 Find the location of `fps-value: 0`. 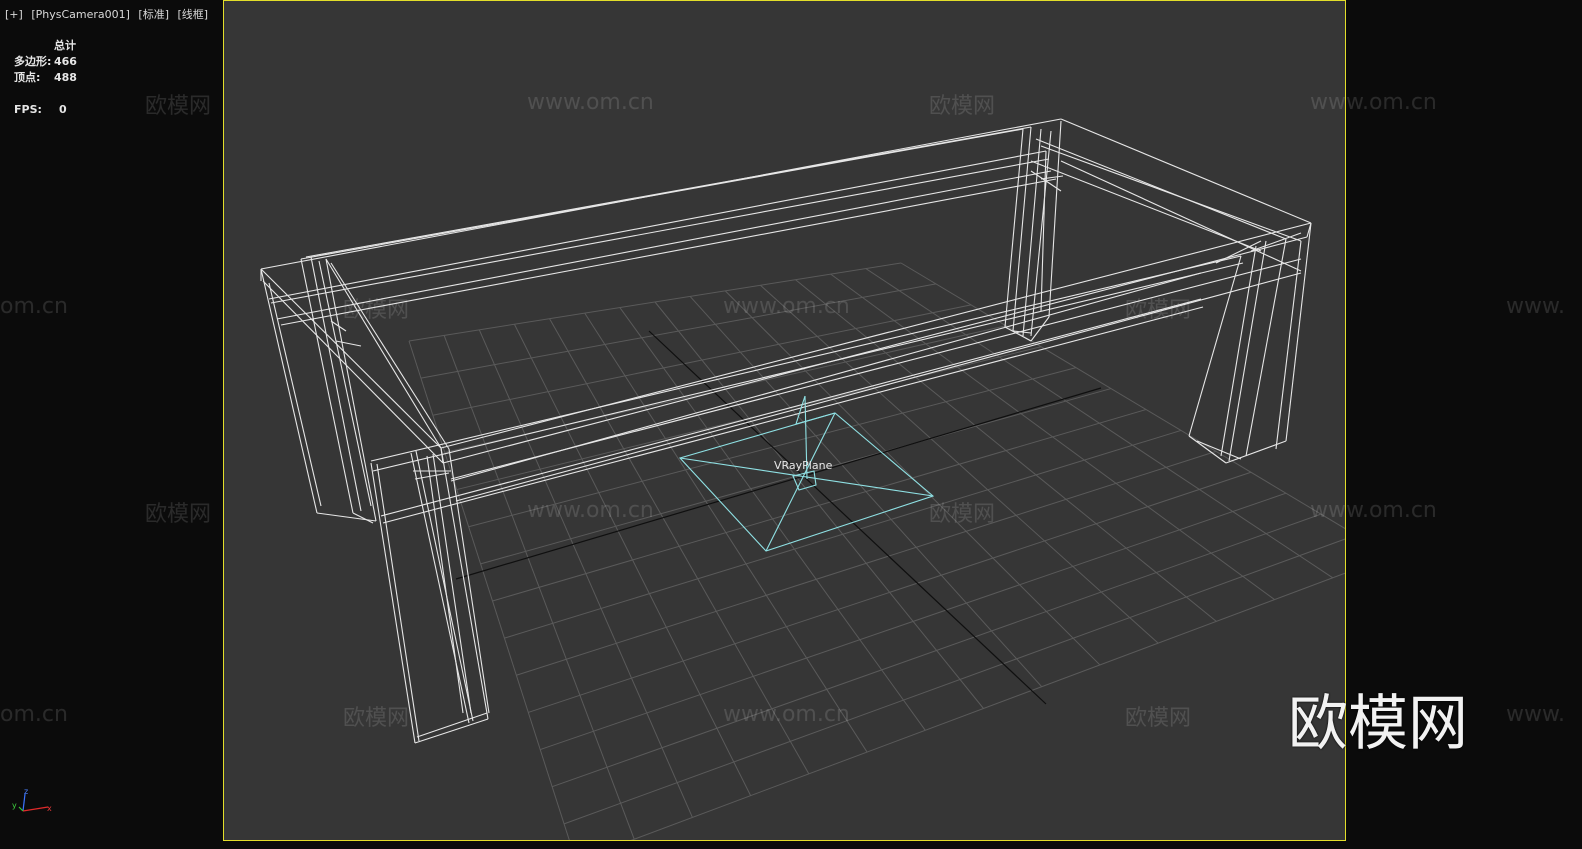

fps-value: 0 is located at coordinates (63, 109).